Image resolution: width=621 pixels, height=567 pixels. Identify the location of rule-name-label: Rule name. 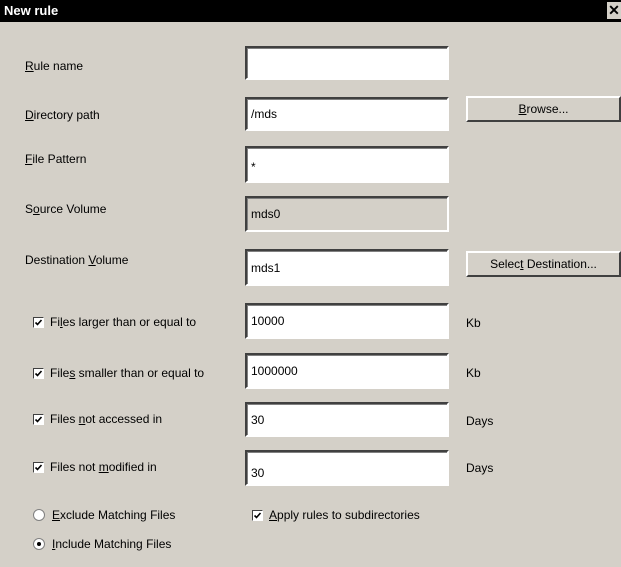
(54, 66).